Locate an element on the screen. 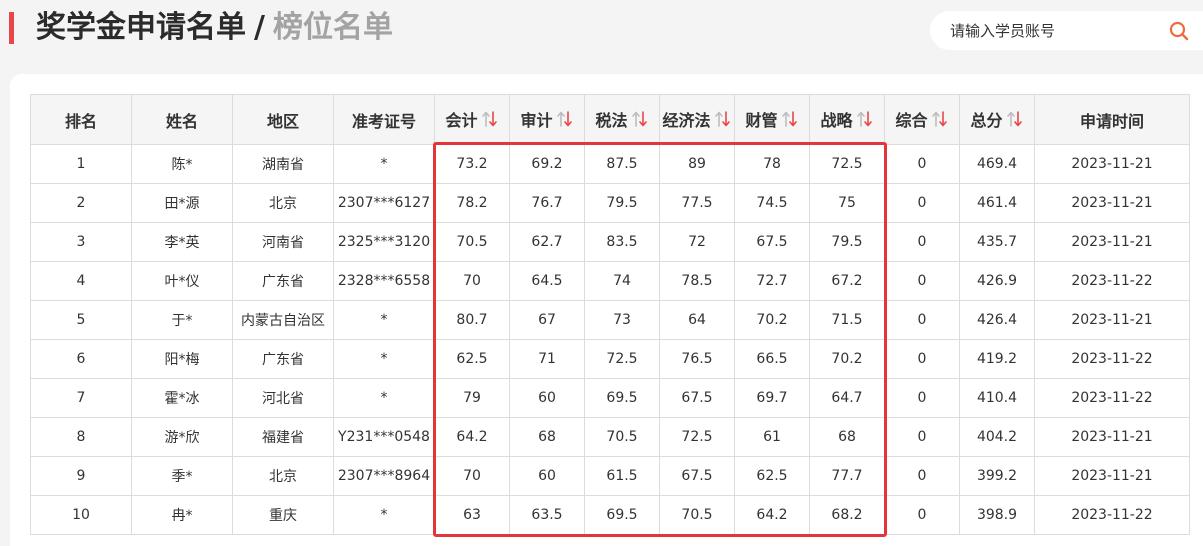 The image size is (1203, 546). cell-tax: 73 is located at coordinates (622, 320).